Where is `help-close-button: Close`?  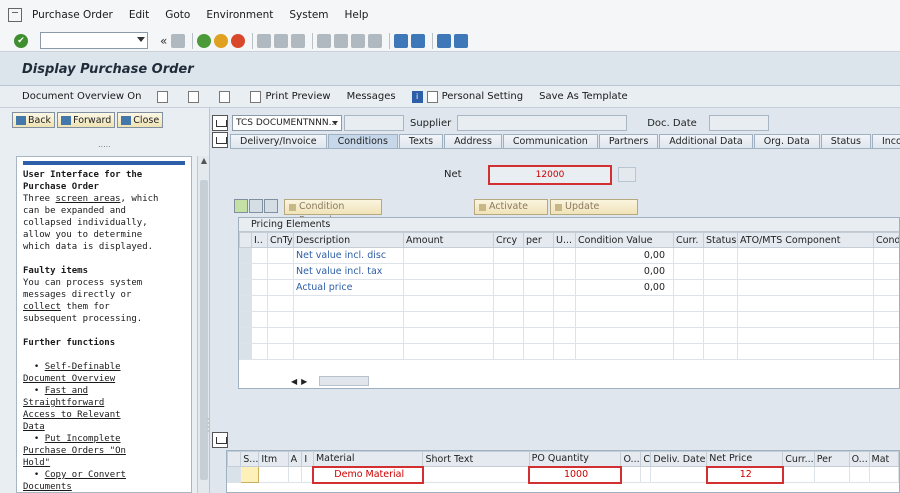
help-close-button: Close is located at coordinates (140, 120).